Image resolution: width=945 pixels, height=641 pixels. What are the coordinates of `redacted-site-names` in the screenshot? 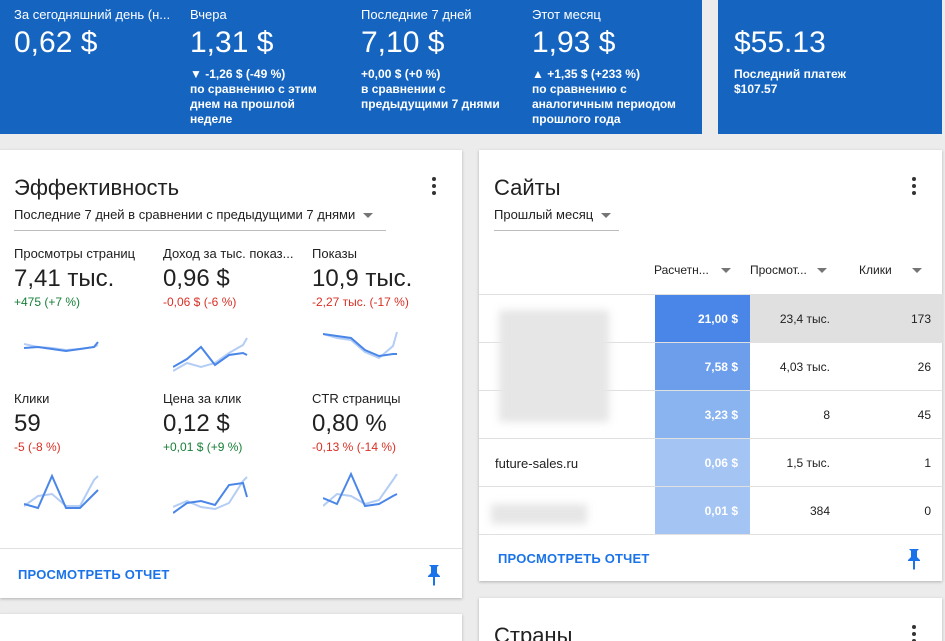 It's located at (554, 366).